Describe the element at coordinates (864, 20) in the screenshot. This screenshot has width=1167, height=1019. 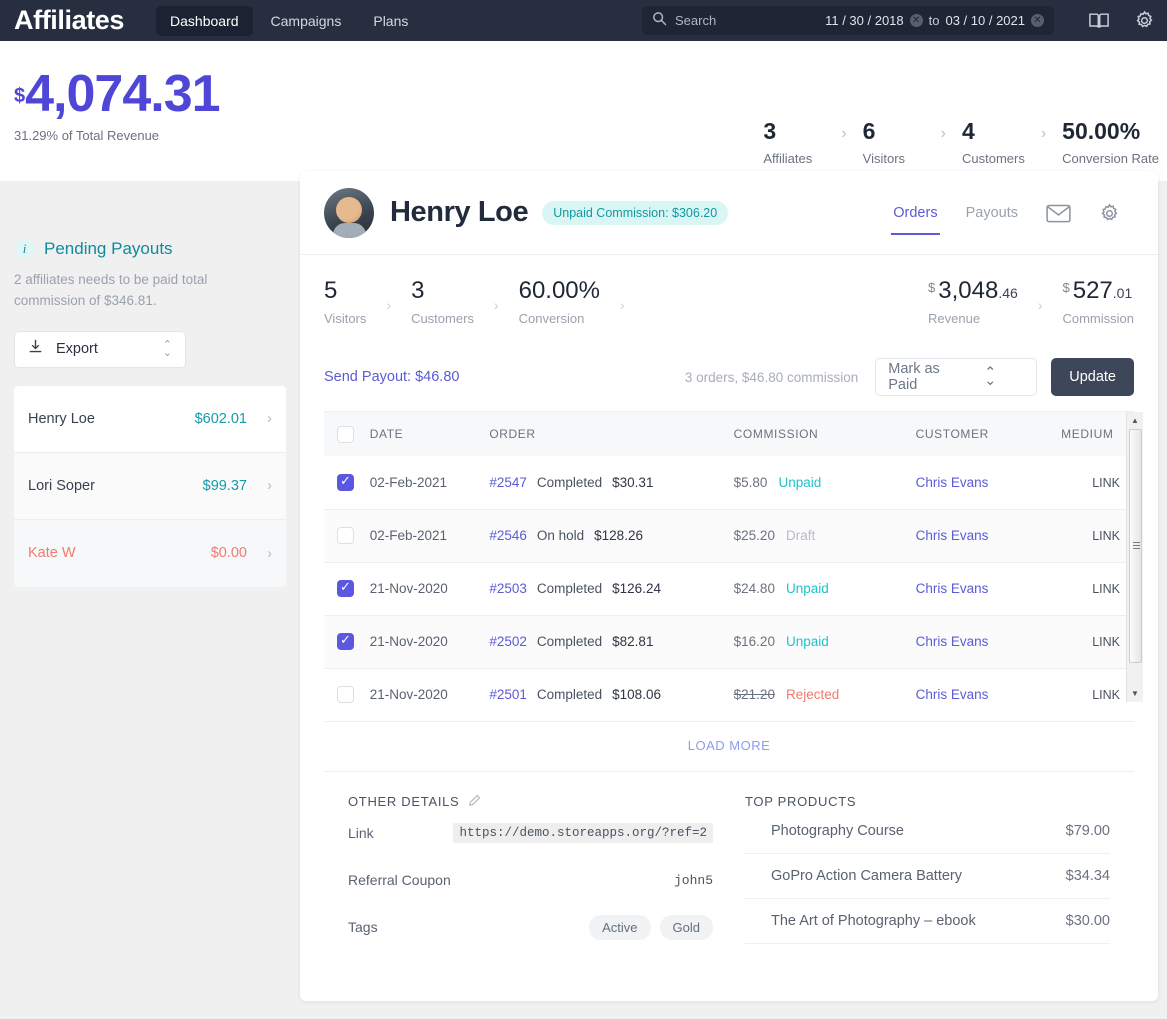
I see `date-from-value: 11 / 30 / 2018` at that location.